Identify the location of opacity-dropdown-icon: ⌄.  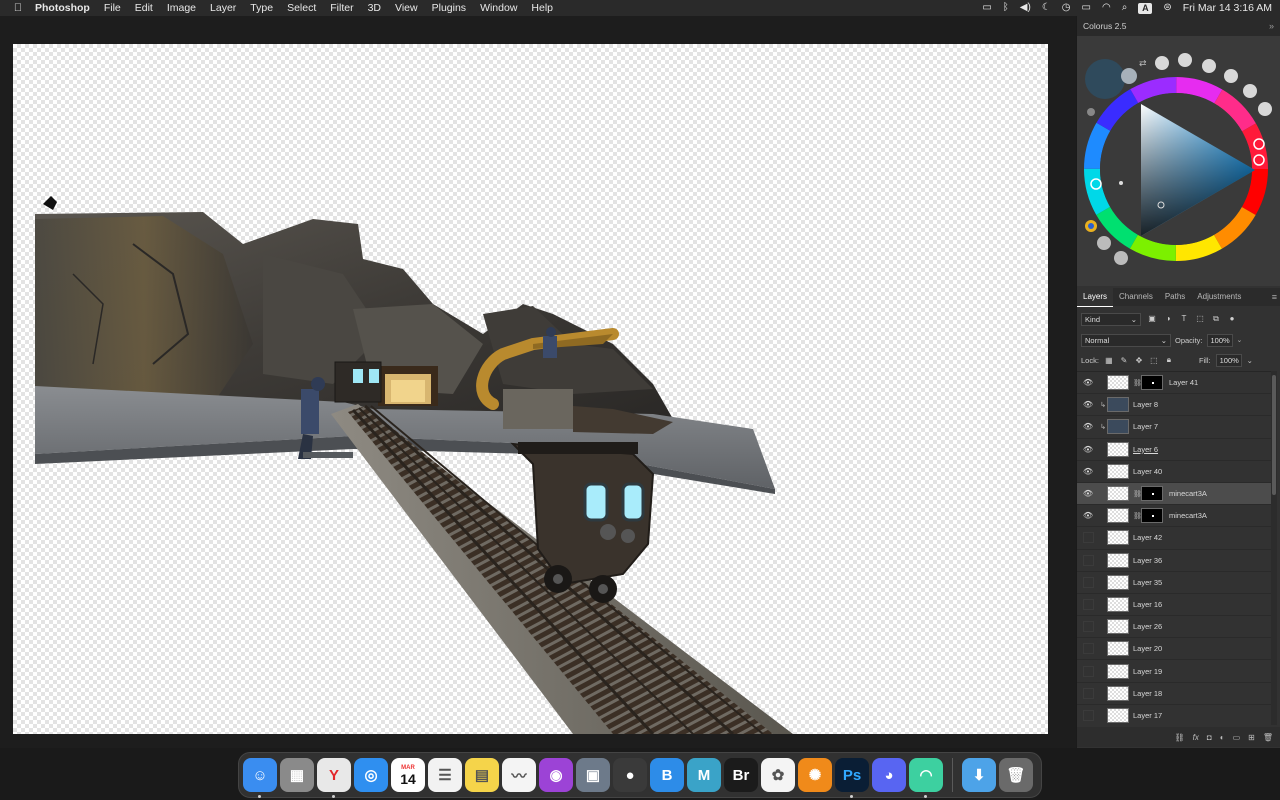
(1240, 340).